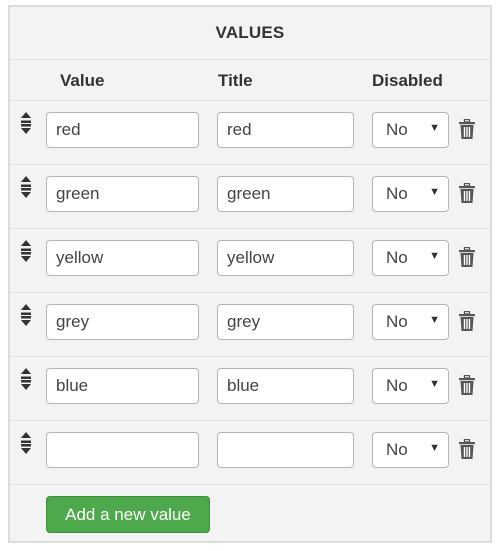  What do you see at coordinates (407, 80) in the screenshot?
I see `column-header-disabled: Disabled` at bounding box center [407, 80].